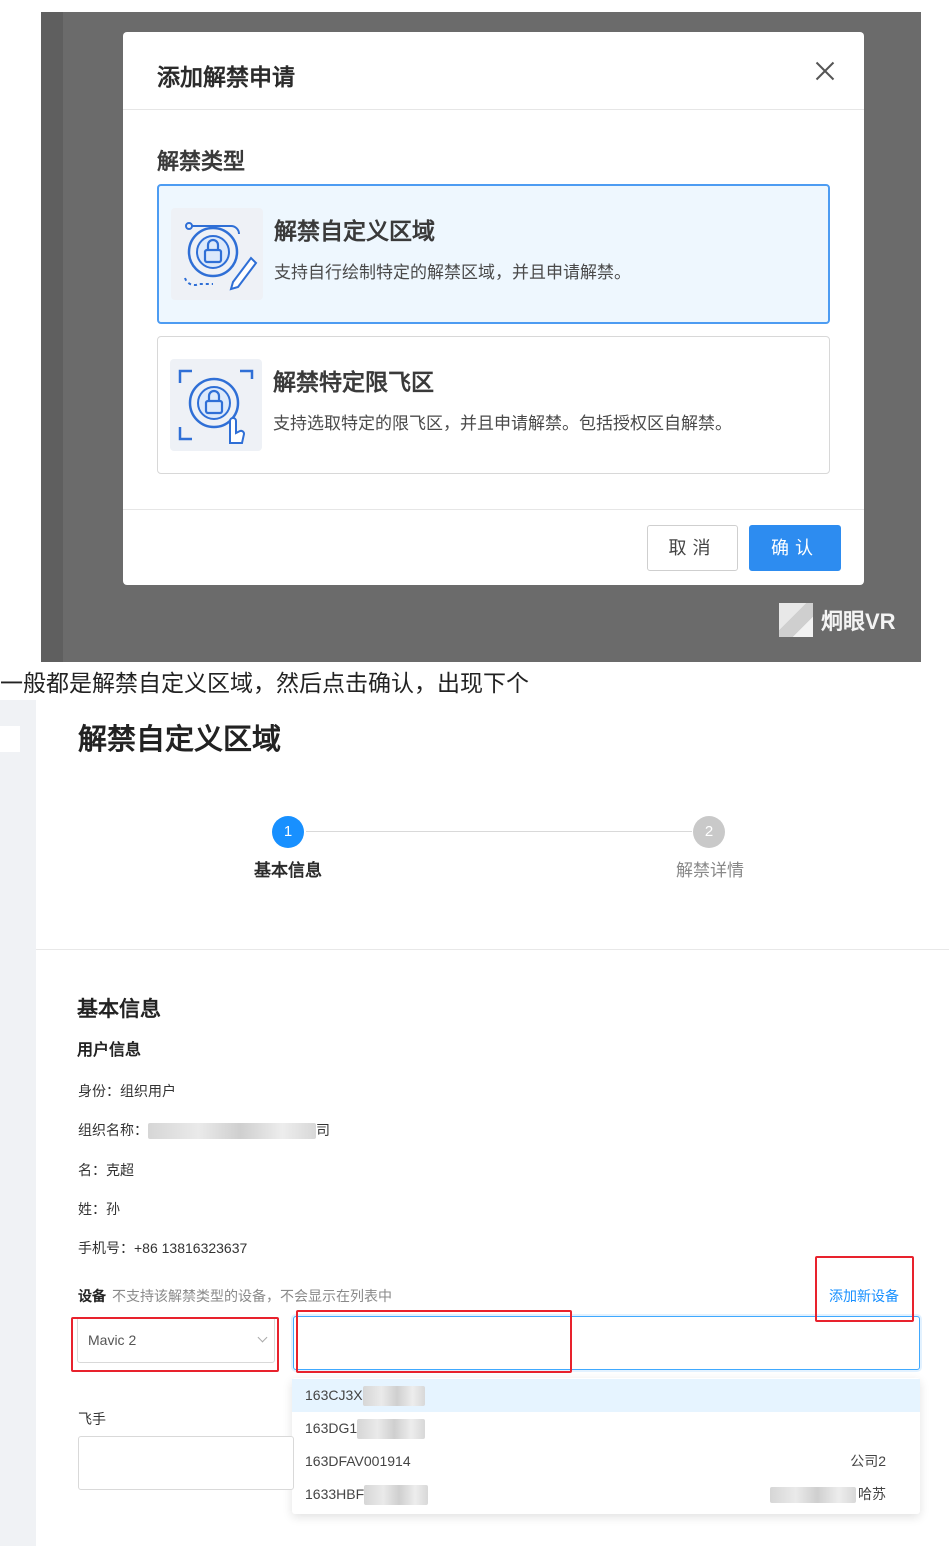  Describe the element at coordinates (92, 1296) in the screenshot. I see `device-label-text: 设备` at that location.